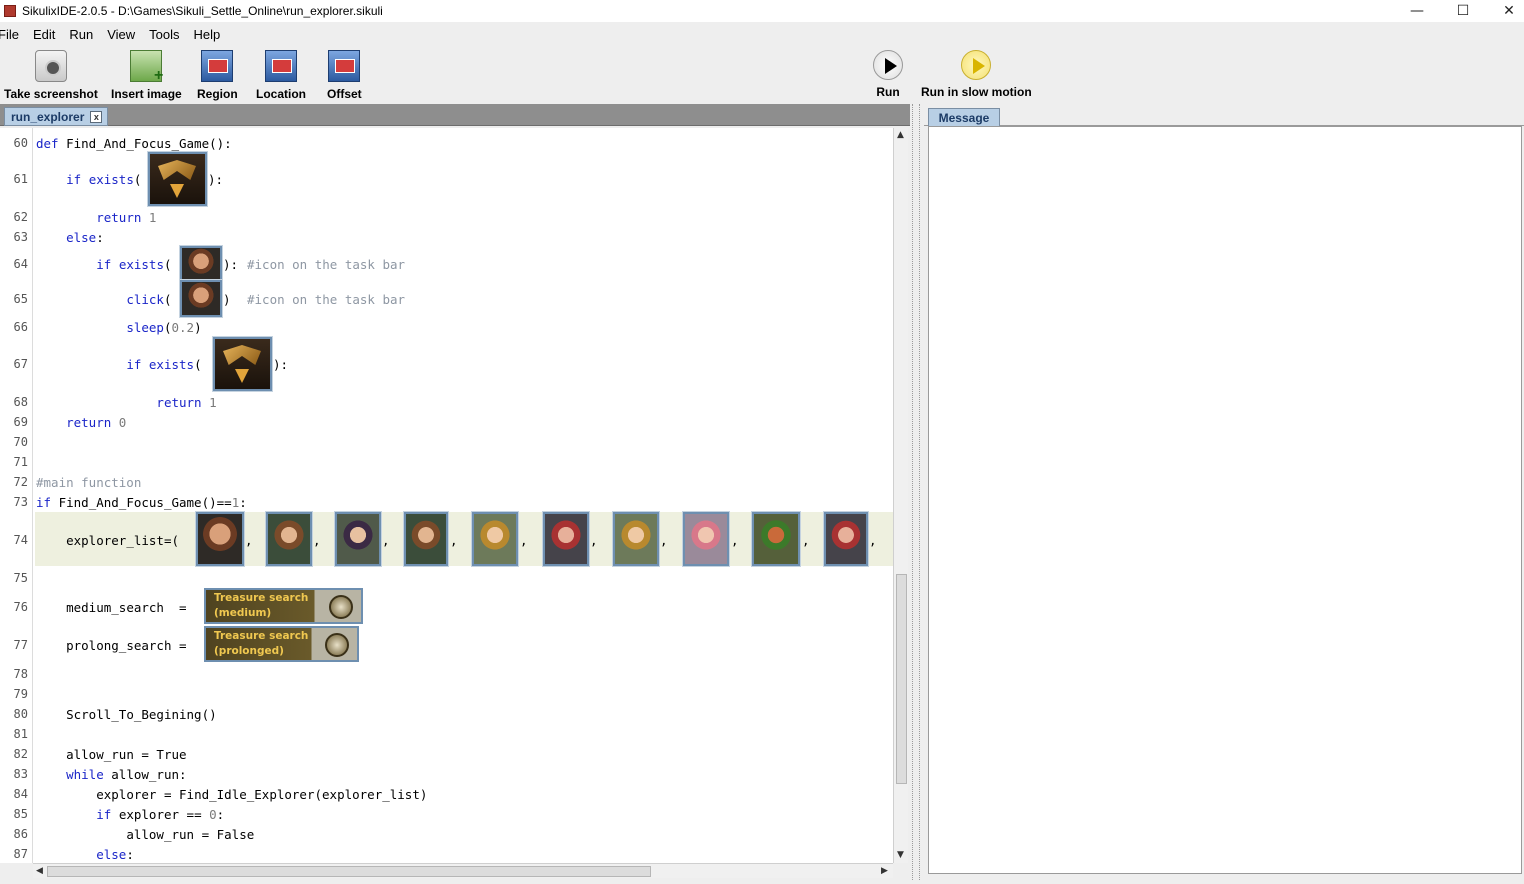 This screenshot has height=884, width=1524. Describe the element at coordinates (888, 74) in the screenshot. I see `run-button: Run` at that location.